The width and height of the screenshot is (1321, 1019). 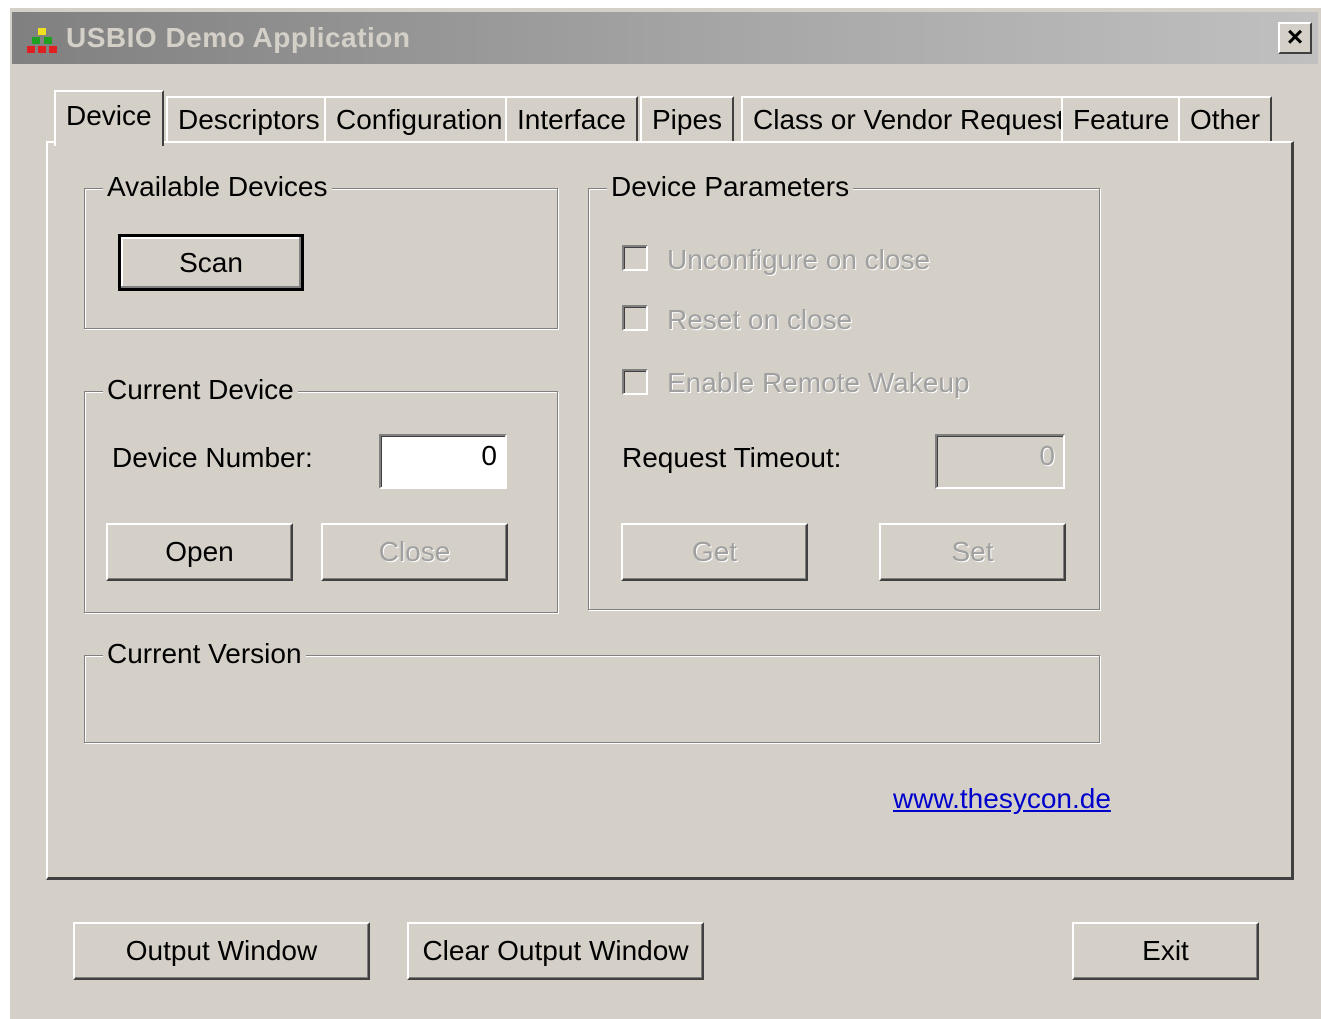 What do you see at coordinates (1000, 461) in the screenshot?
I see `request-timeout-input: 0` at bounding box center [1000, 461].